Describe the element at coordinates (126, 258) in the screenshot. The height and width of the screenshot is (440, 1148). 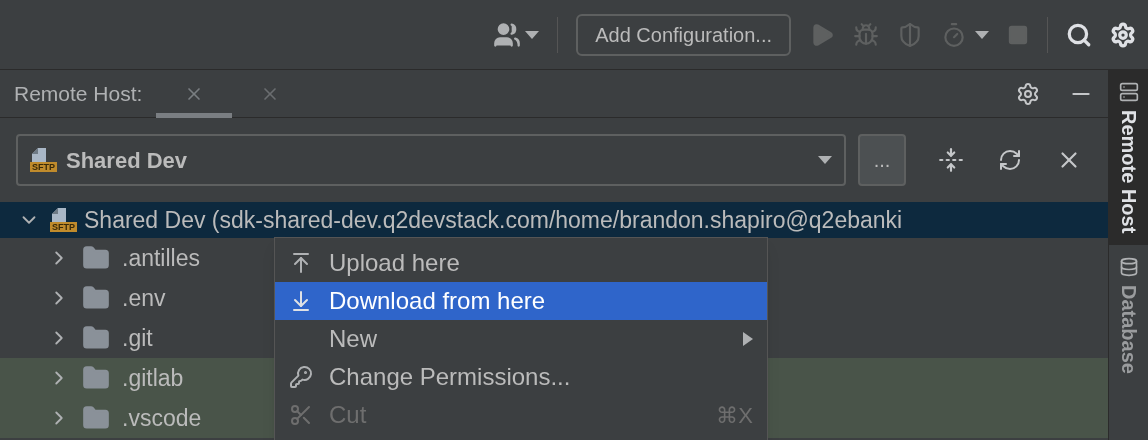
I see `tree-row: .antilles` at that location.